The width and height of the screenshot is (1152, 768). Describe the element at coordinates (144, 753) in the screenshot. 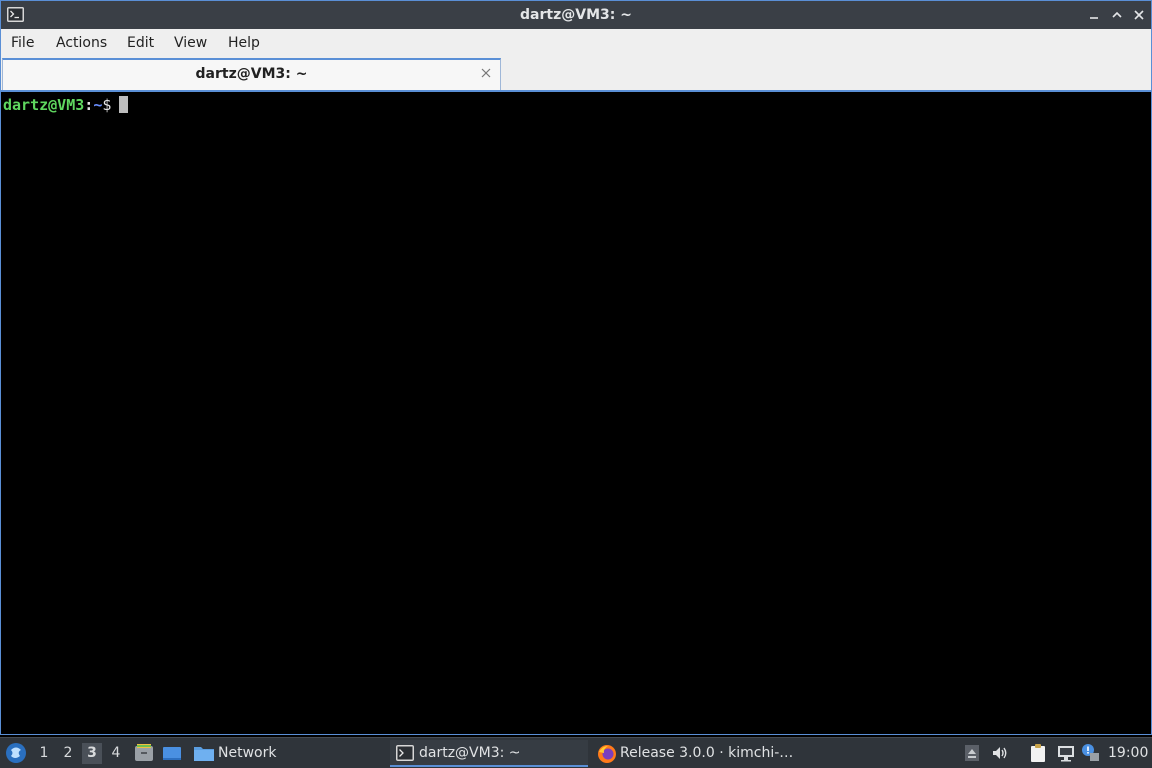

I see `file-manager-launcher-icon` at that location.